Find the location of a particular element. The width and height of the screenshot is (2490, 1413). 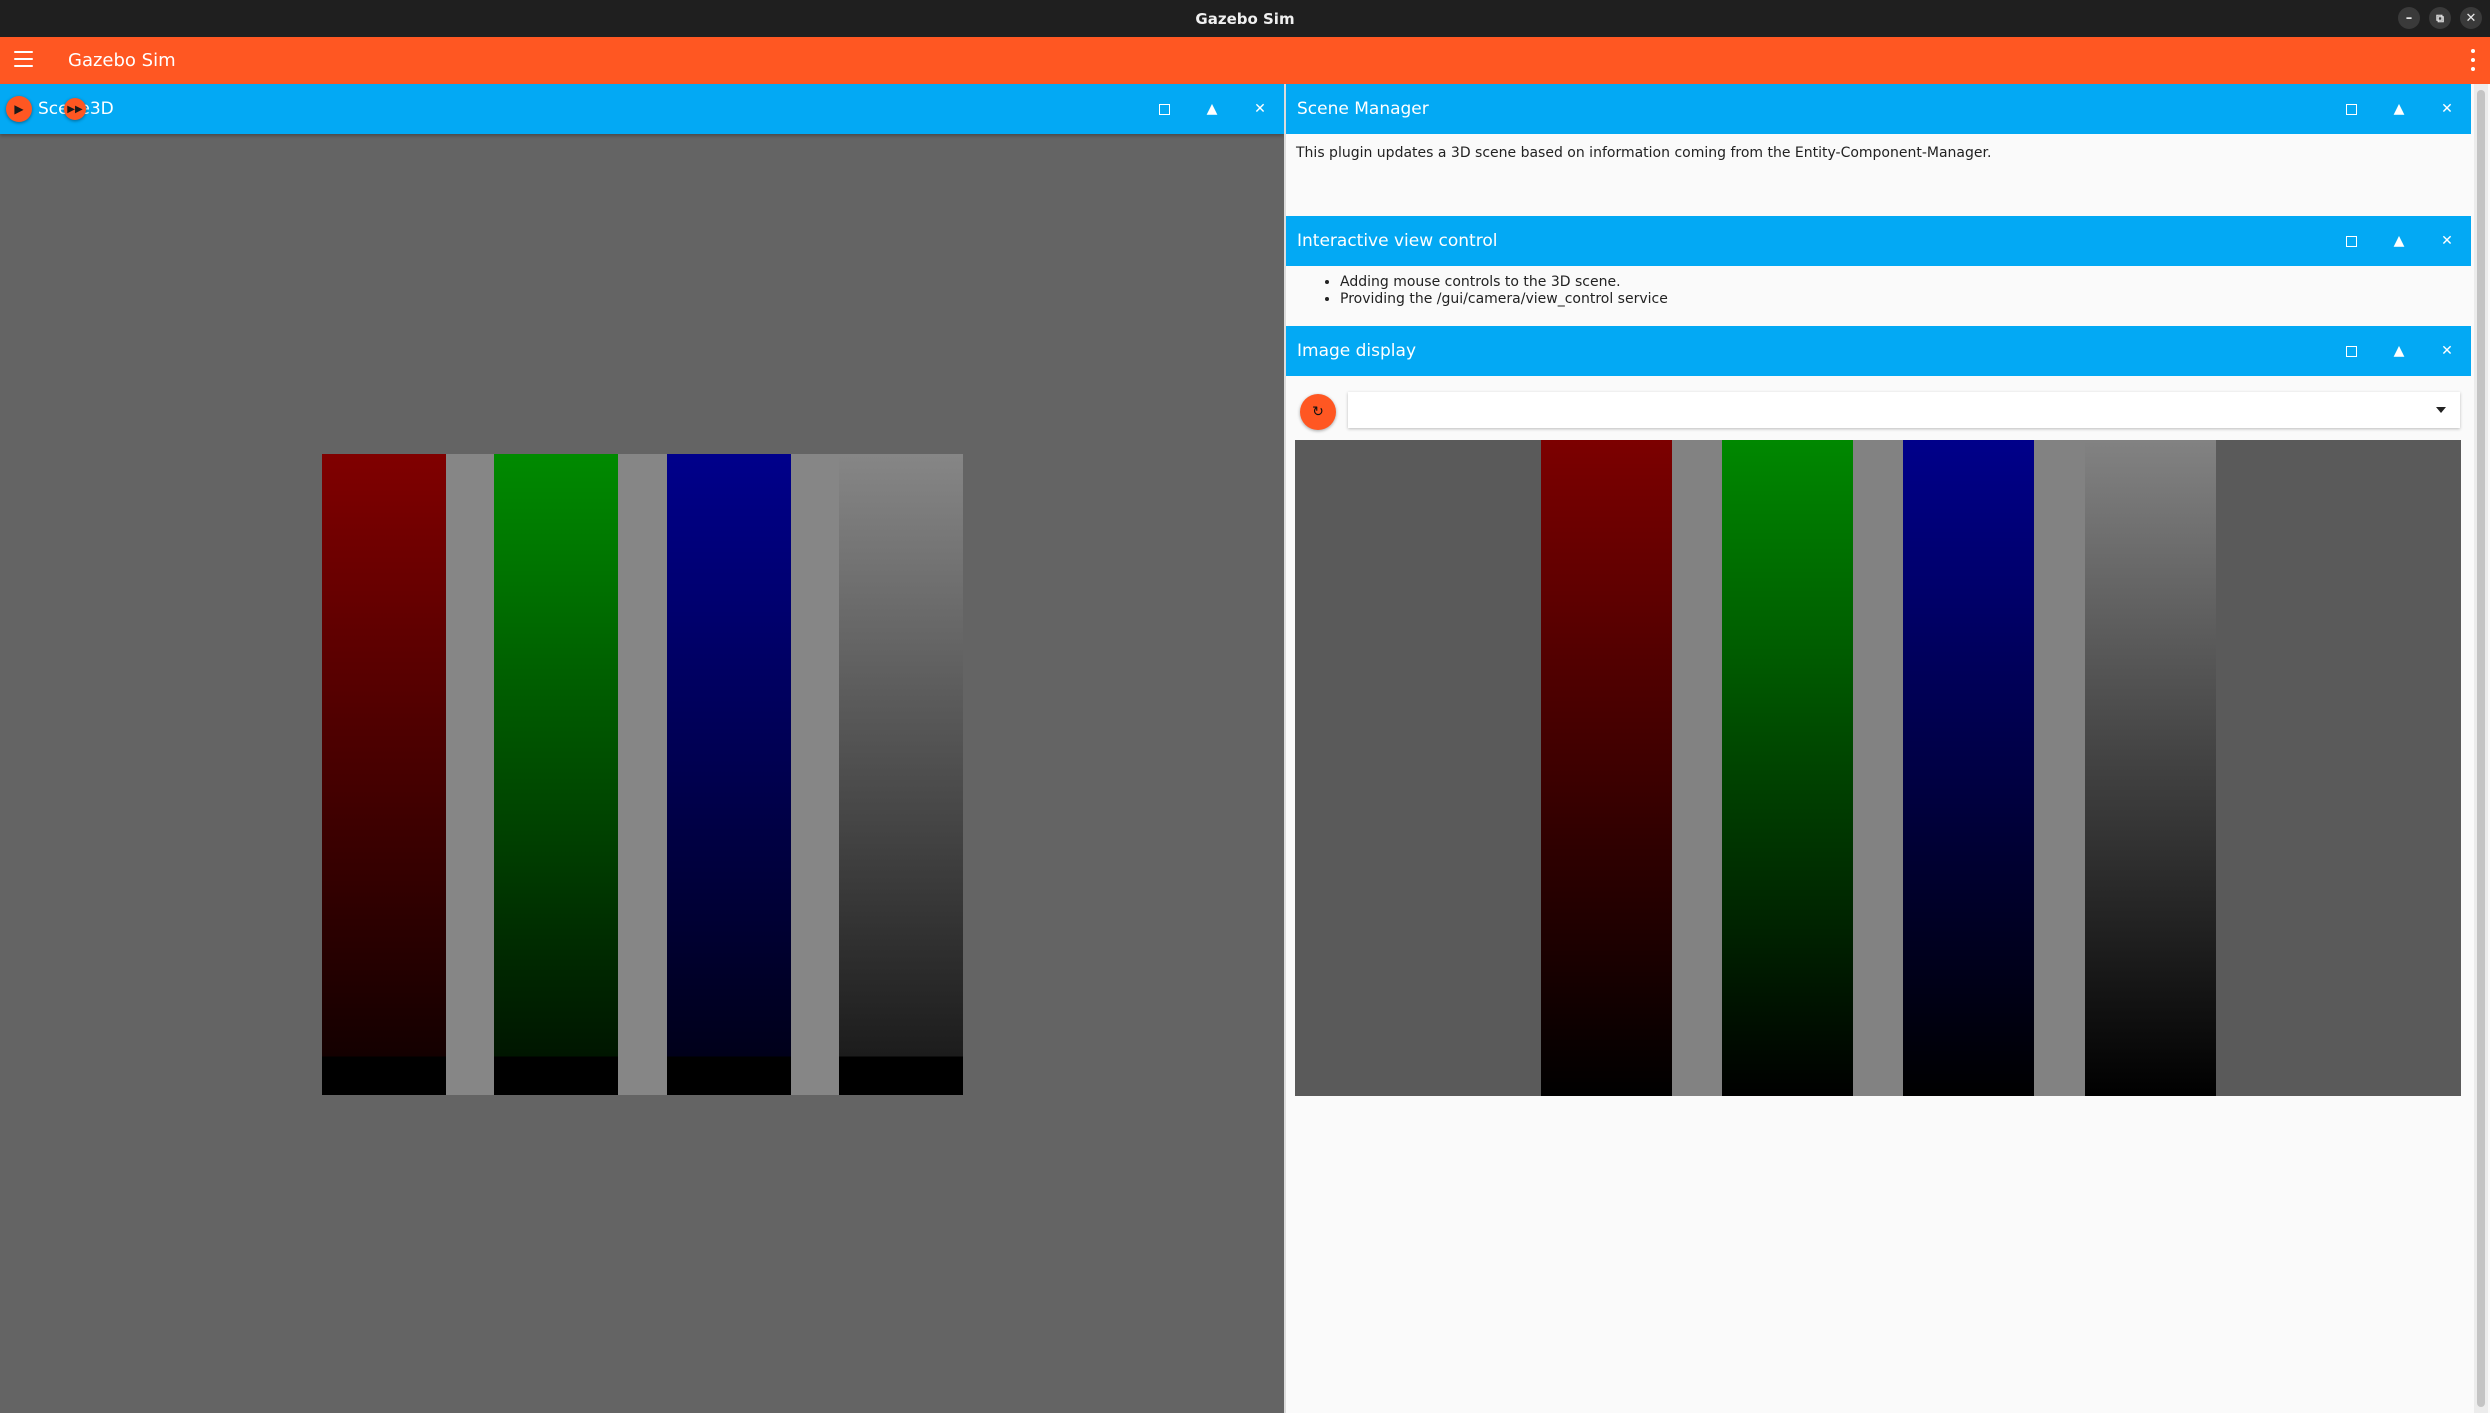

window-titlebar: Gazebo Sim – ⧉ ✕ is located at coordinates (1245, 18).